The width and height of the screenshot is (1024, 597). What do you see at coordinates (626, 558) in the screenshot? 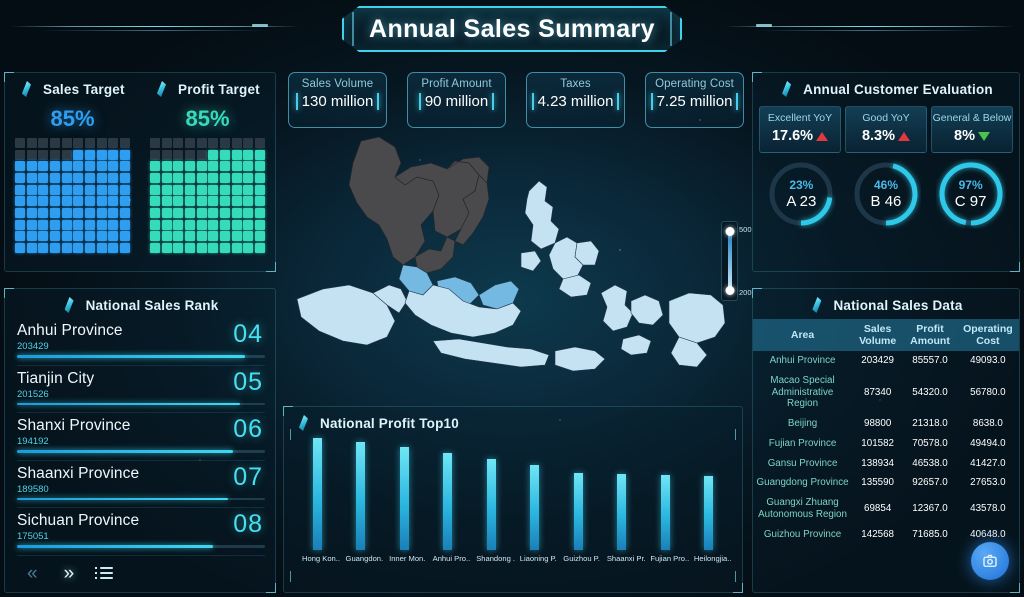
I see `bar-label: Shaanxi Pr.` at bounding box center [626, 558].